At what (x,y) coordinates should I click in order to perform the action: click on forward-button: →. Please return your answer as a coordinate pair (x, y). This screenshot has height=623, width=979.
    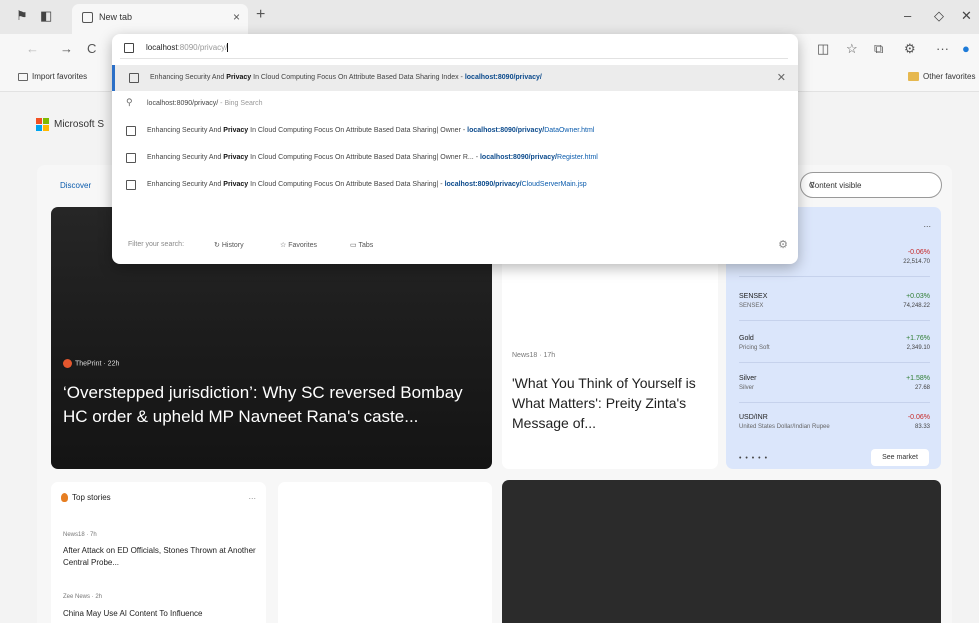
    Looking at the image, I should click on (66, 48).